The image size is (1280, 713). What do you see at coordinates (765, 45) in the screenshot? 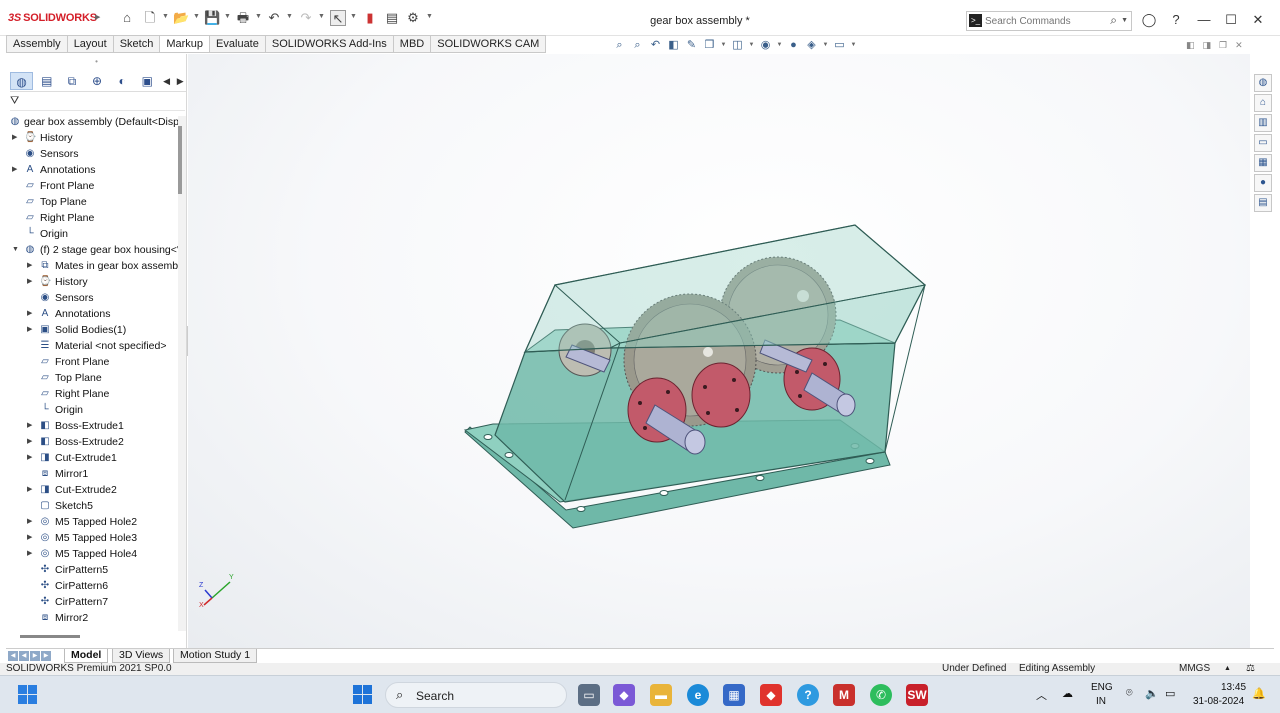
I see `hide-show-items-icon: ◉` at bounding box center [765, 45].